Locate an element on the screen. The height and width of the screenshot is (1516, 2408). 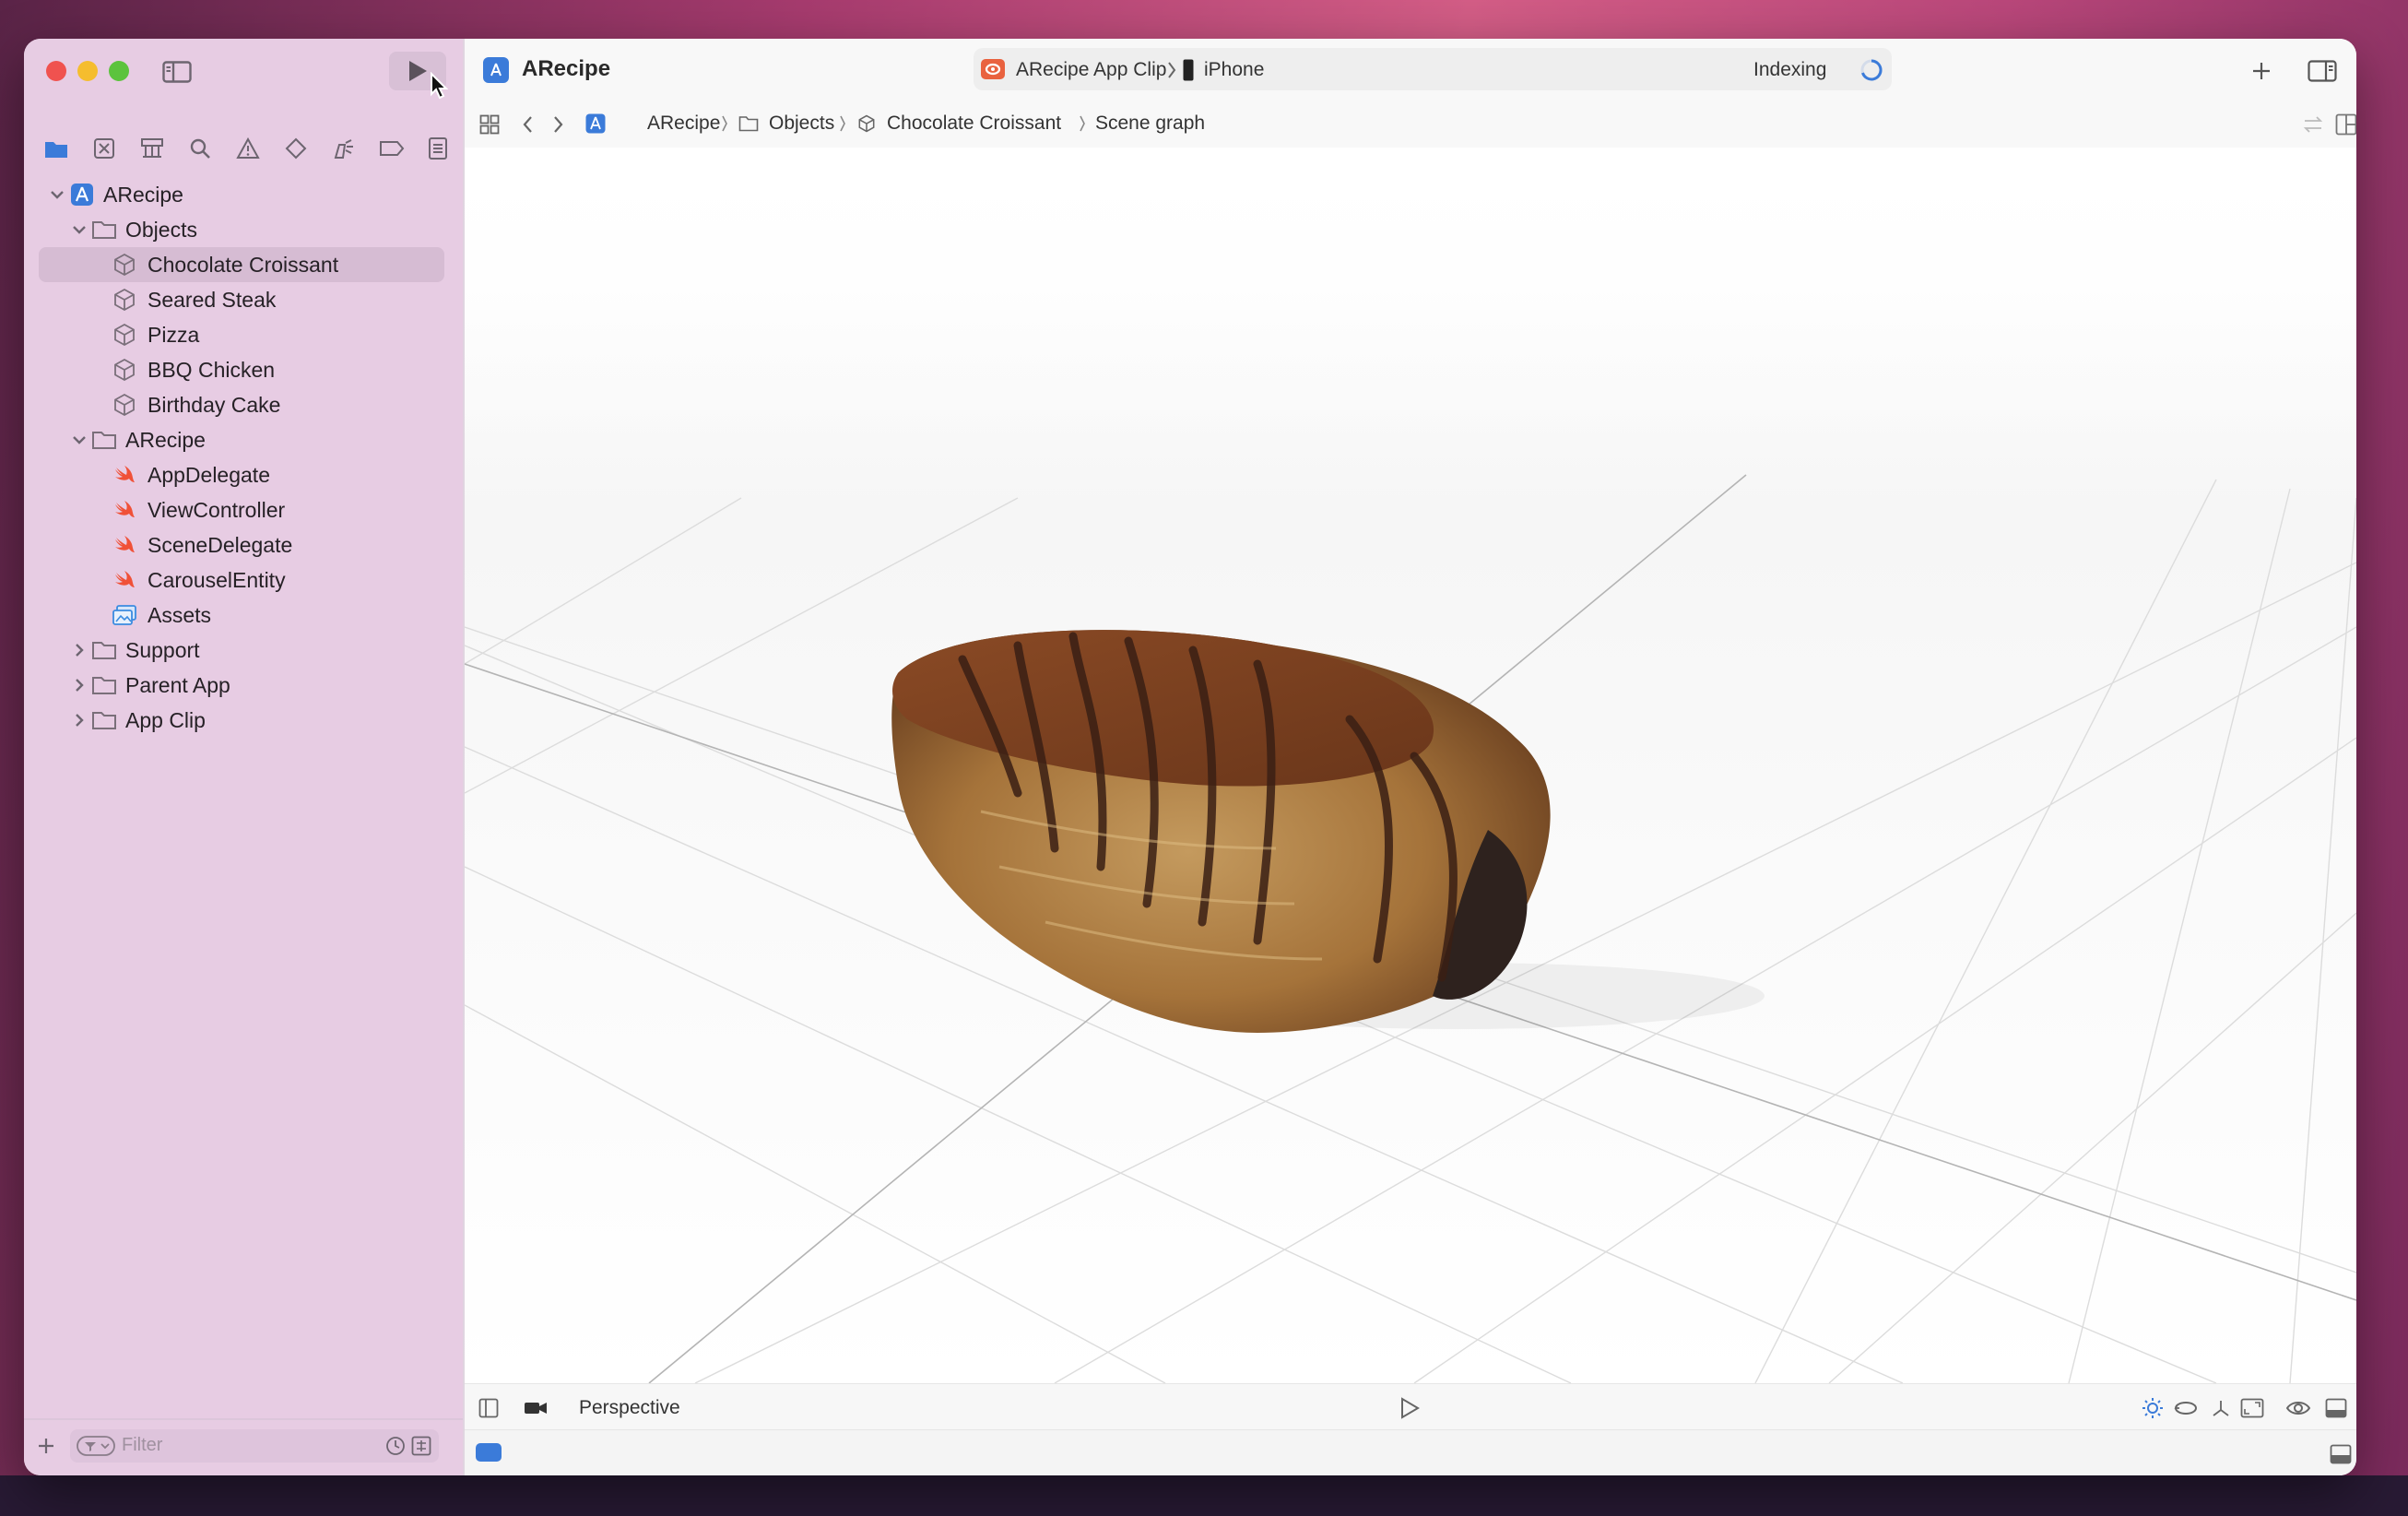
tree-item-seared-steak: Seared Steak is located at coordinates (242, 299).